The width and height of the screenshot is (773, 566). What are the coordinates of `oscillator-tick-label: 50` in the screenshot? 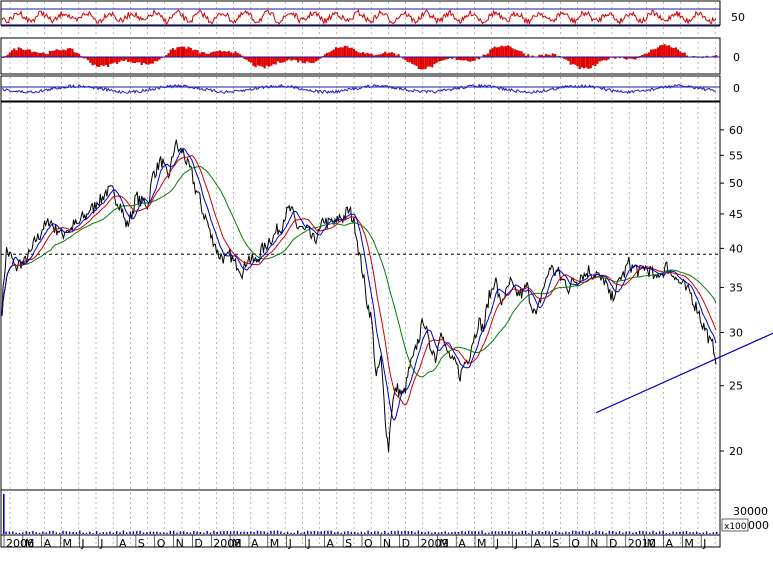 It's located at (738, 17).